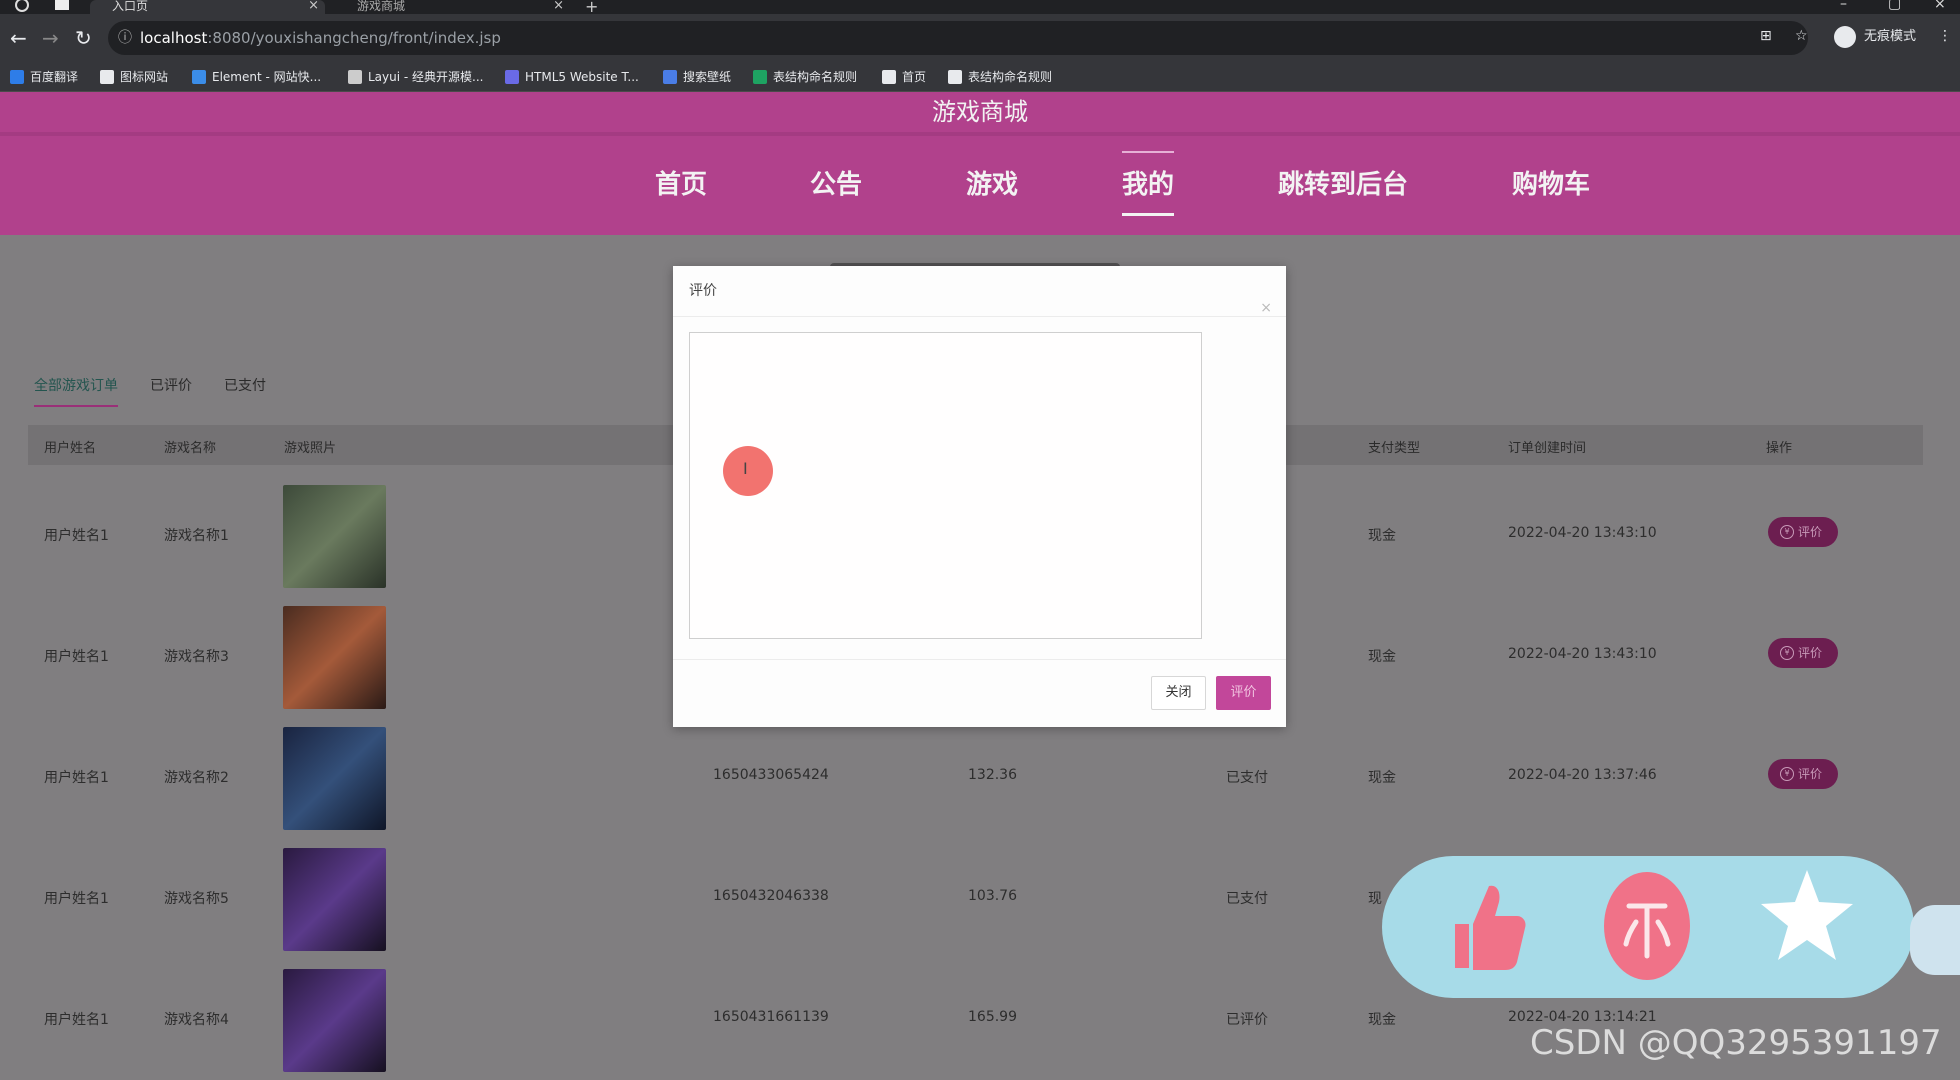 The height and width of the screenshot is (1080, 1960). What do you see at coordinates (62, 5) in the screenshot?
I see `window-menu-icon` at bounding box center [62, 5].